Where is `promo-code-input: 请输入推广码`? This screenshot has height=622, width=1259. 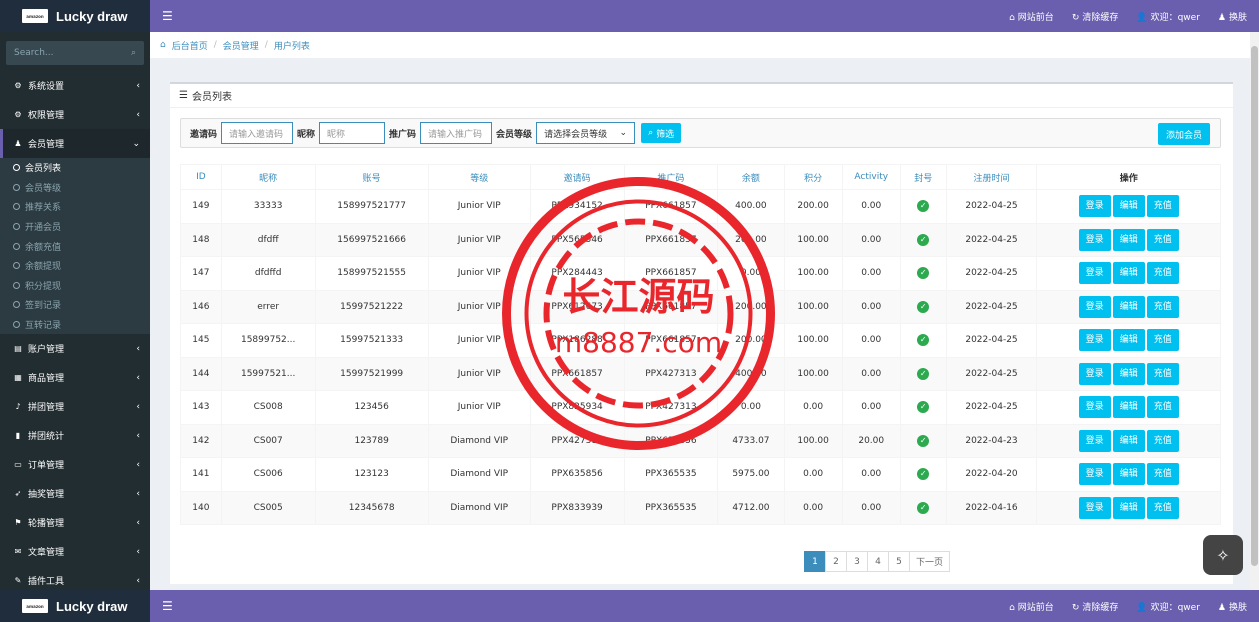
promo-code-input: 请输入推广码 is located at coordinates (456, 133).